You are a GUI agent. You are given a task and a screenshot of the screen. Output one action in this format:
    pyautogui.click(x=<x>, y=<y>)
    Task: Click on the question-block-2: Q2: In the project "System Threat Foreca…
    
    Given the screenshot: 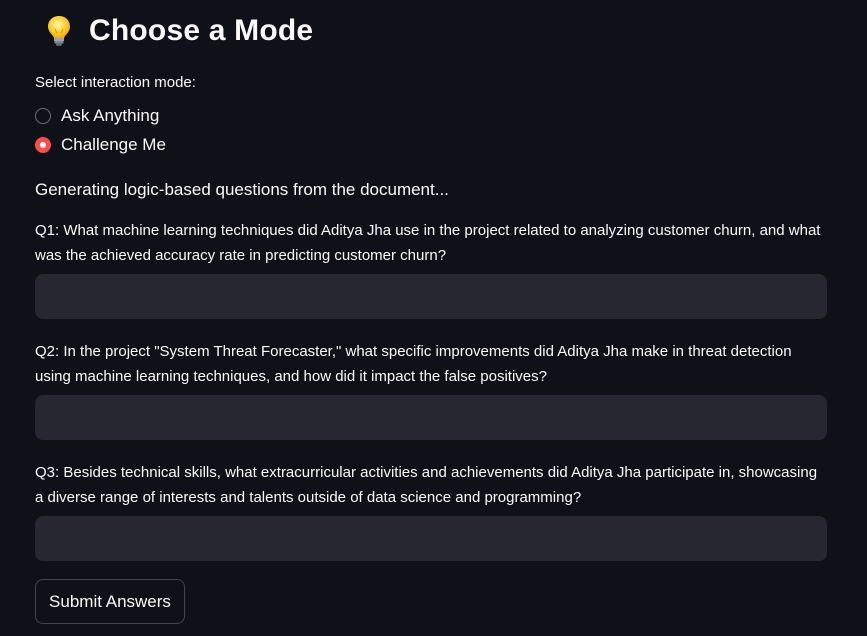 What is the action you would take?
    pyautogui.click(x=431, y=389)
    